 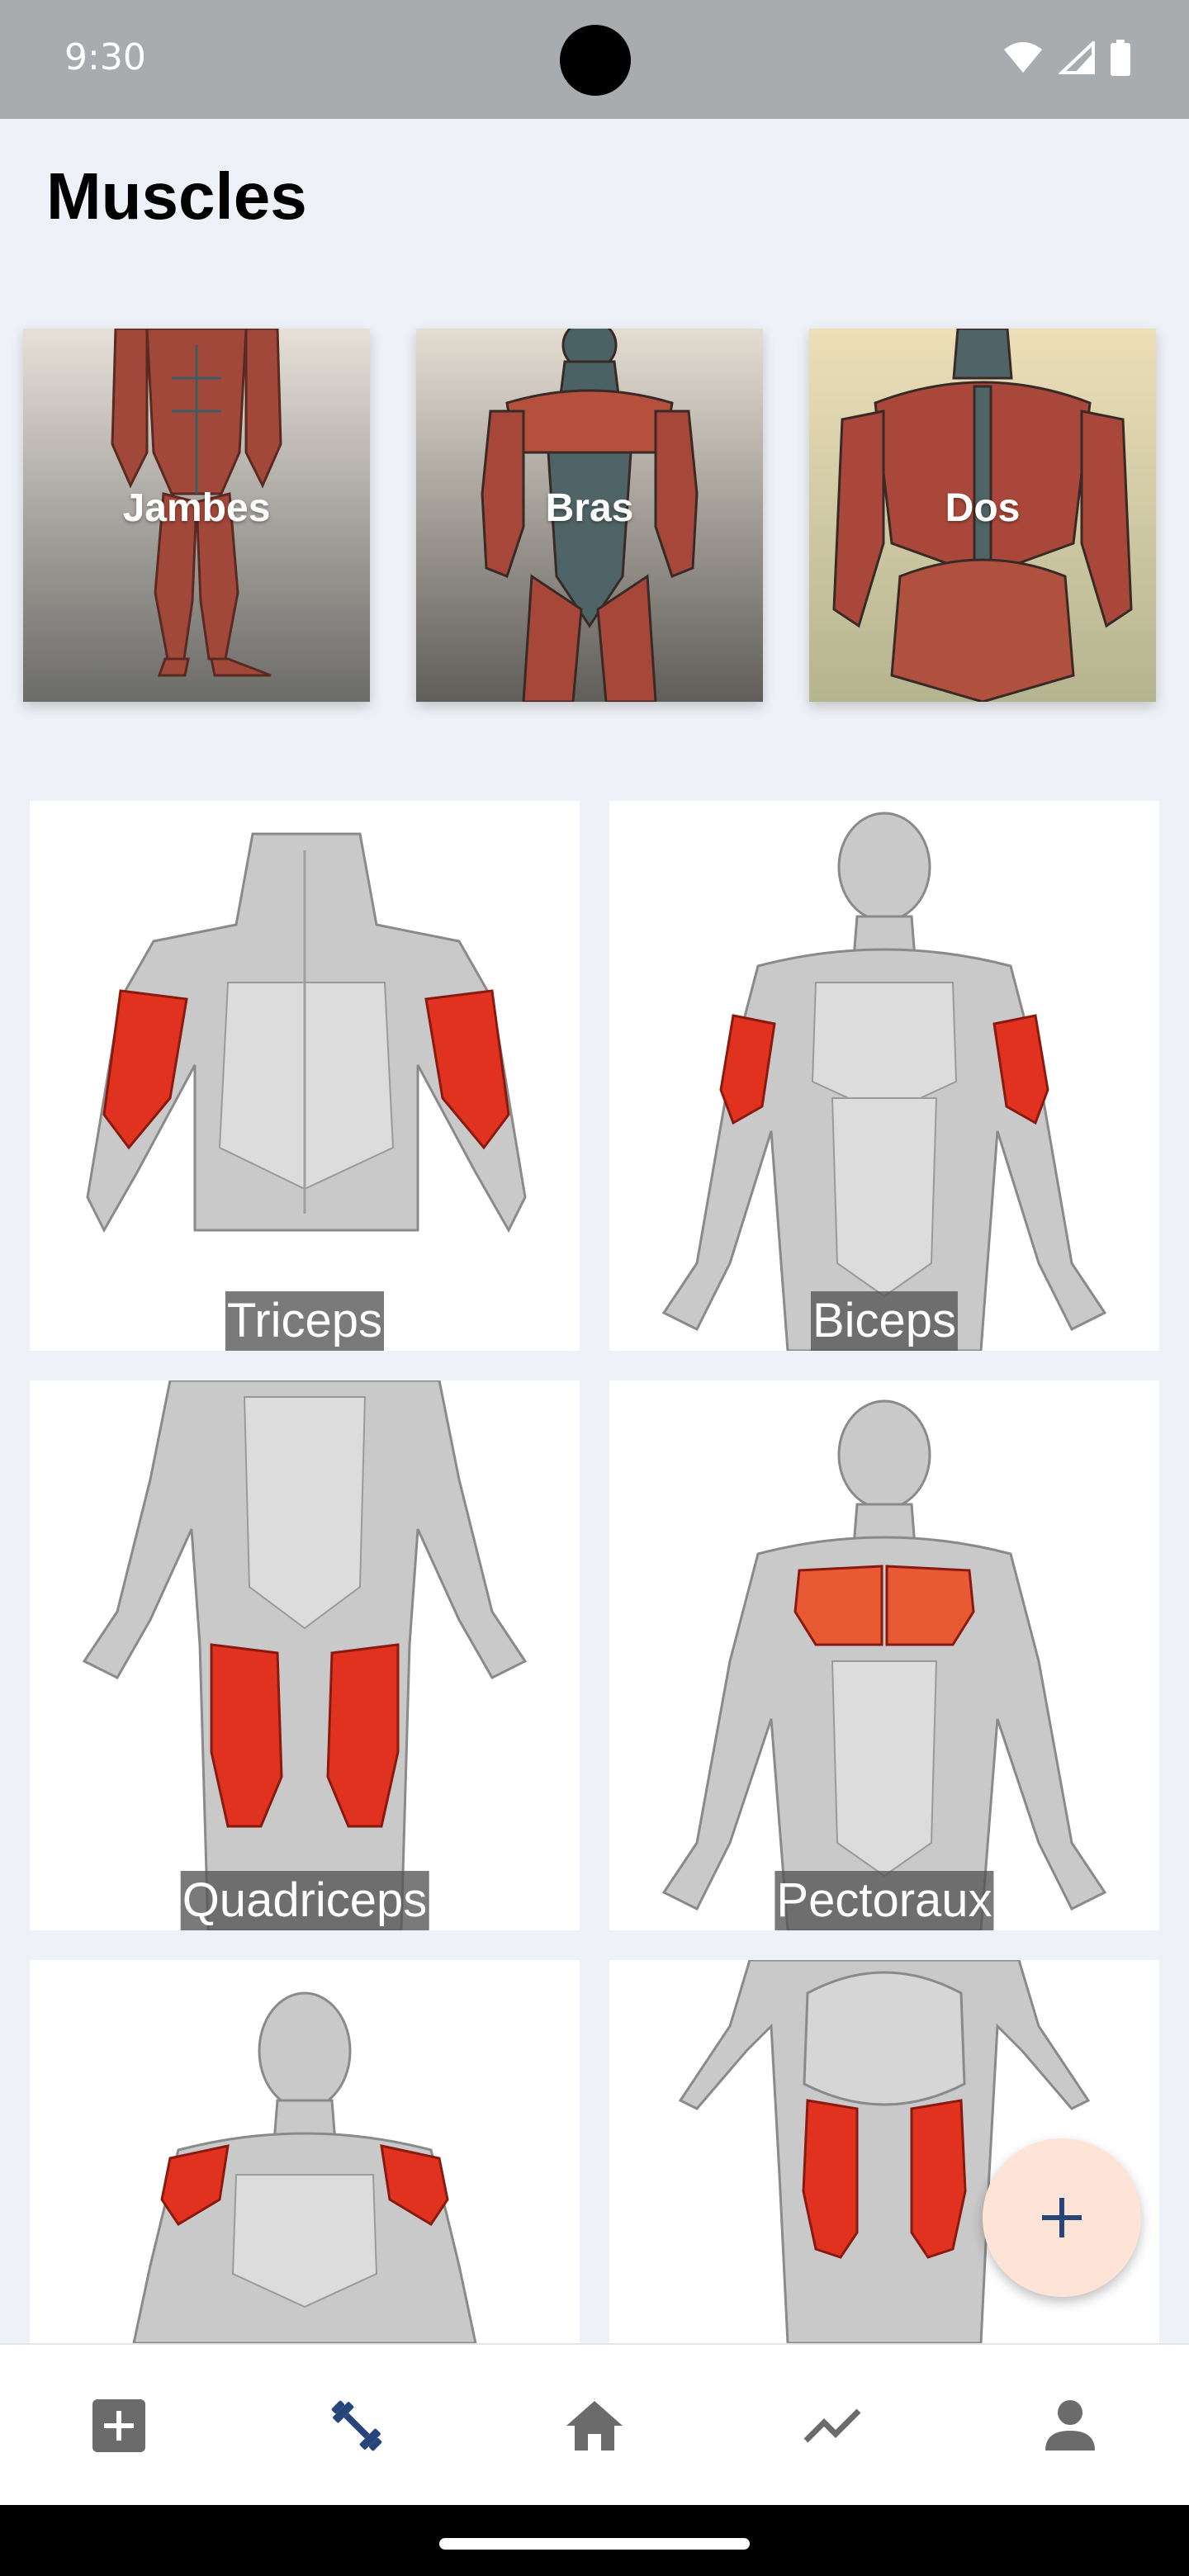 What do you see at coordinates (589, 508) in the screenshot?
I see `category-label: Bras` at bounding box center [589, 508].